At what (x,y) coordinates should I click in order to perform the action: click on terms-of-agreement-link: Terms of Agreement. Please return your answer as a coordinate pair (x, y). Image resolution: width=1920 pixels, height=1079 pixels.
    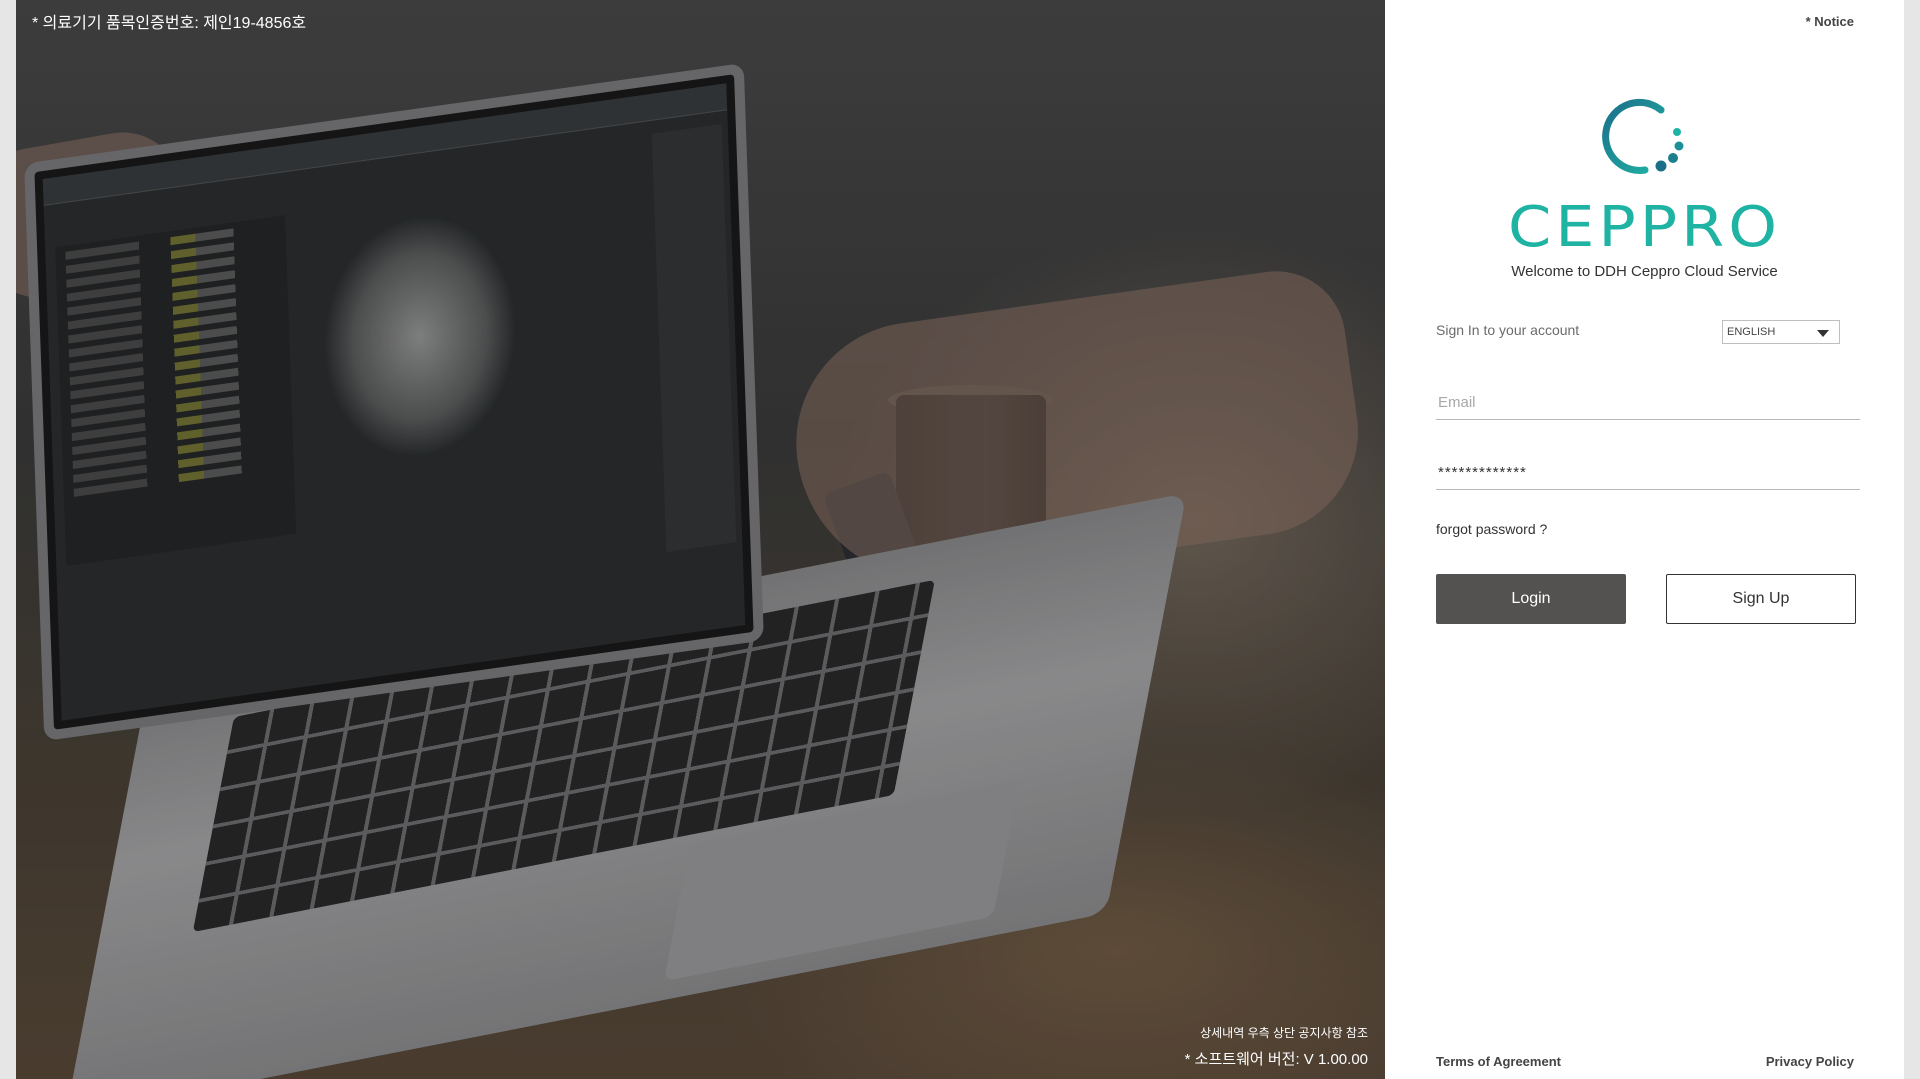
    Looking at the image, I should click on (1498, 1061).